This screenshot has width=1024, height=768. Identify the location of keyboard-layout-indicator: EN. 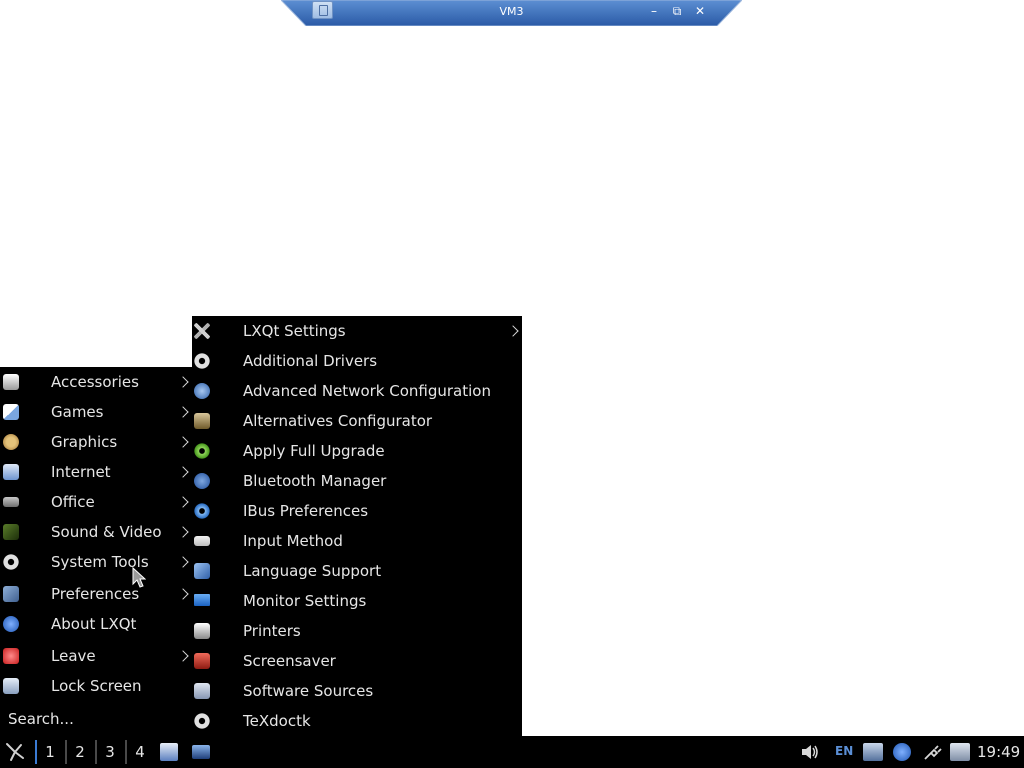
(844, 751).